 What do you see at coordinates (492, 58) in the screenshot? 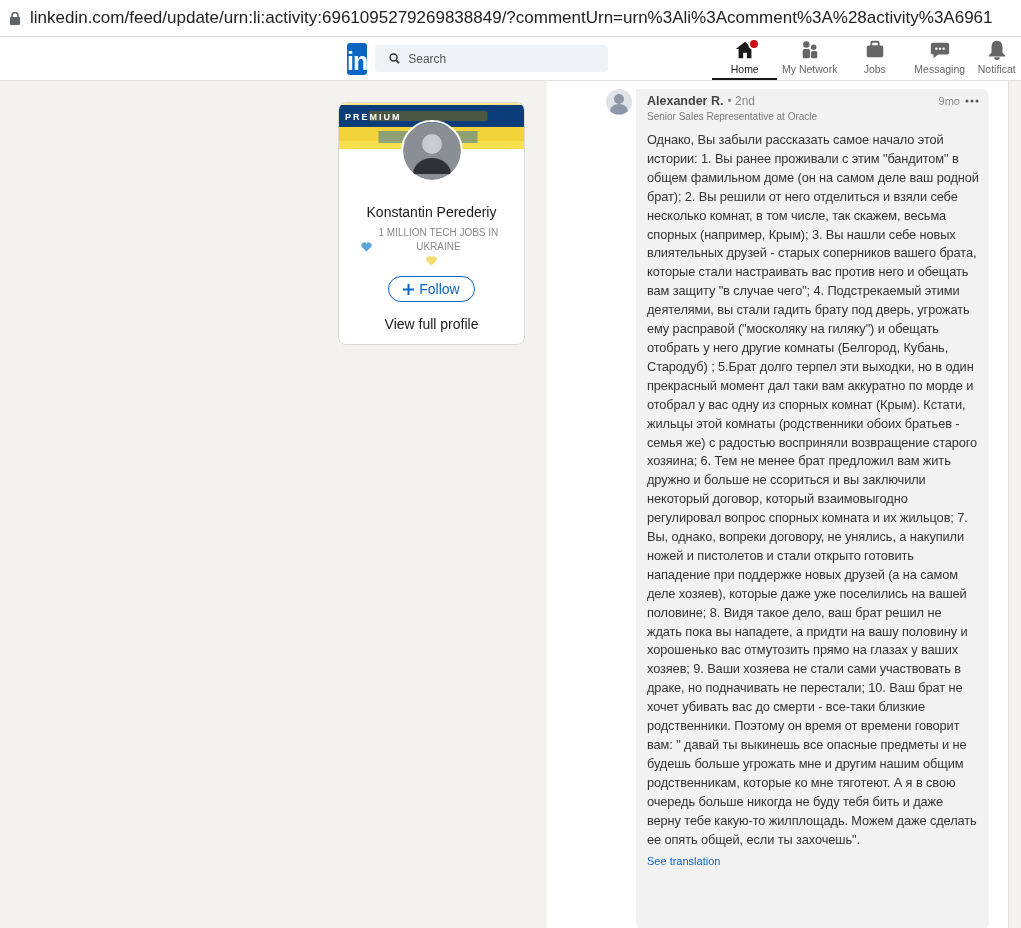
I see `search-field: Search` at bounding box center [492, 58].